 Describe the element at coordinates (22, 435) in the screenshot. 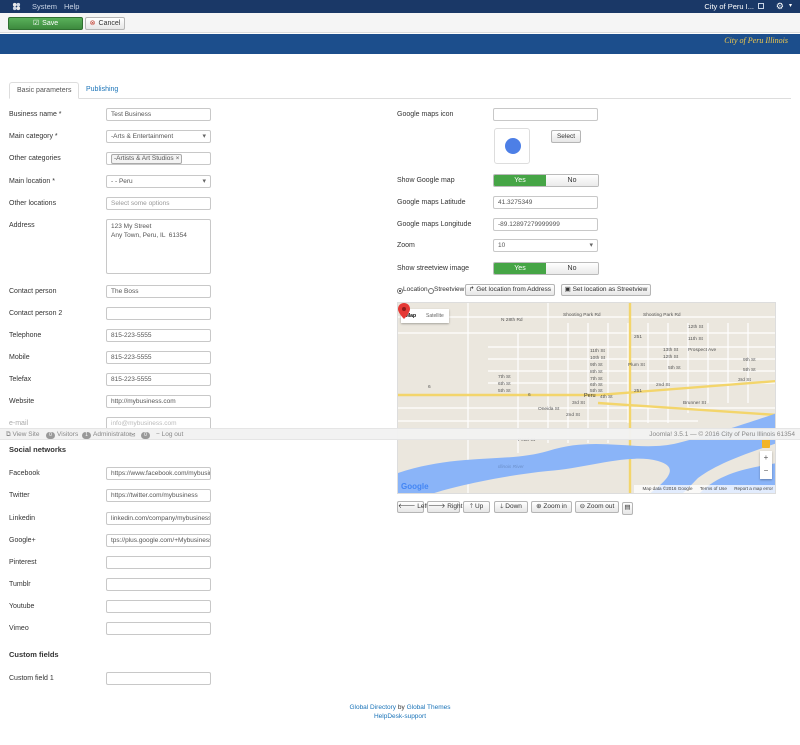

I see `view-site-link: ⧉ View Site` at that location.